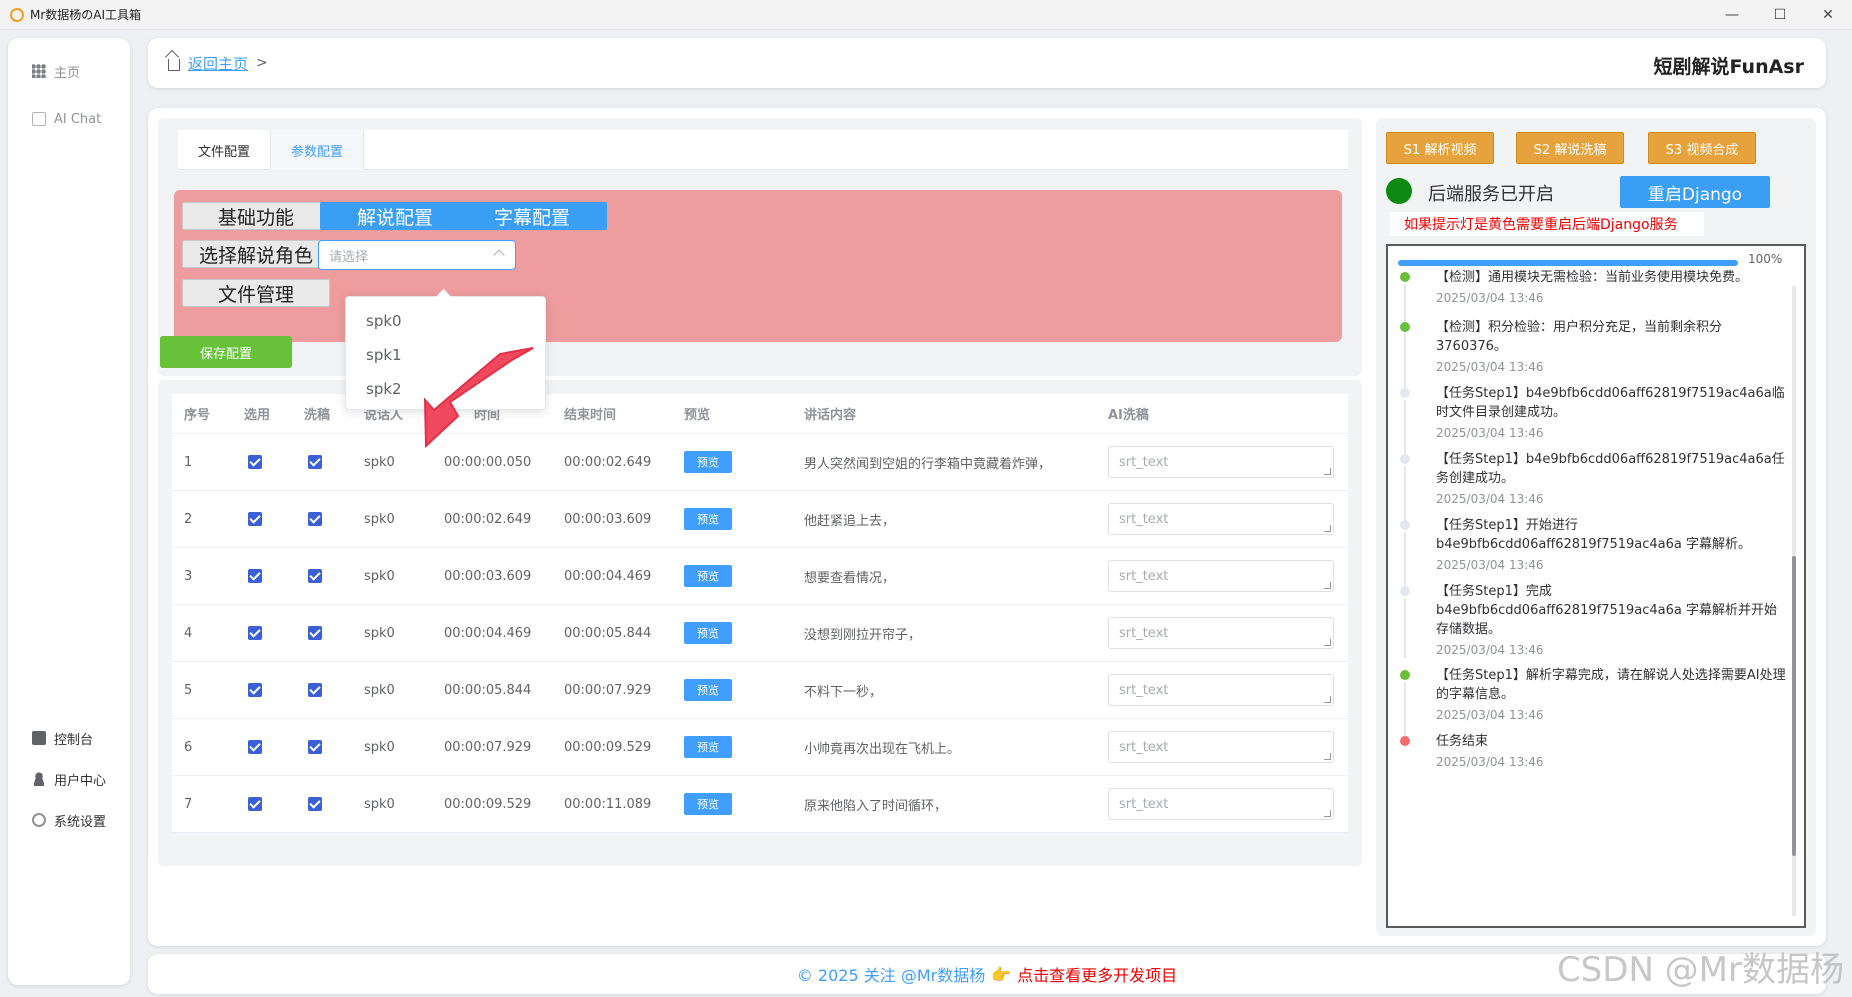 This screenshot has height=997, width=1852. I want to click on col-header-ai: AI洗稿, so click(1128, 415).